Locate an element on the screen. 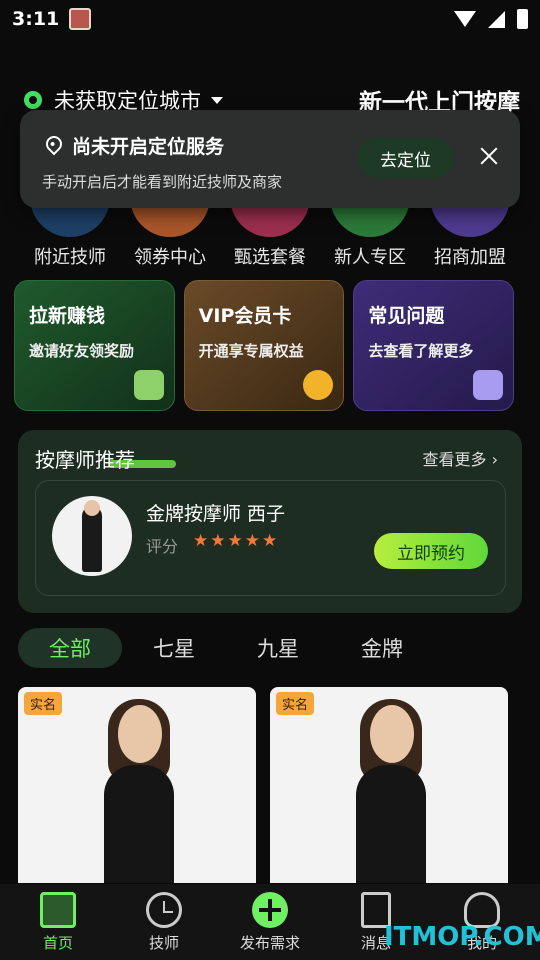 The height and width of the screenshot is (960, 540). status-icons is located at coordinates (491, 19).